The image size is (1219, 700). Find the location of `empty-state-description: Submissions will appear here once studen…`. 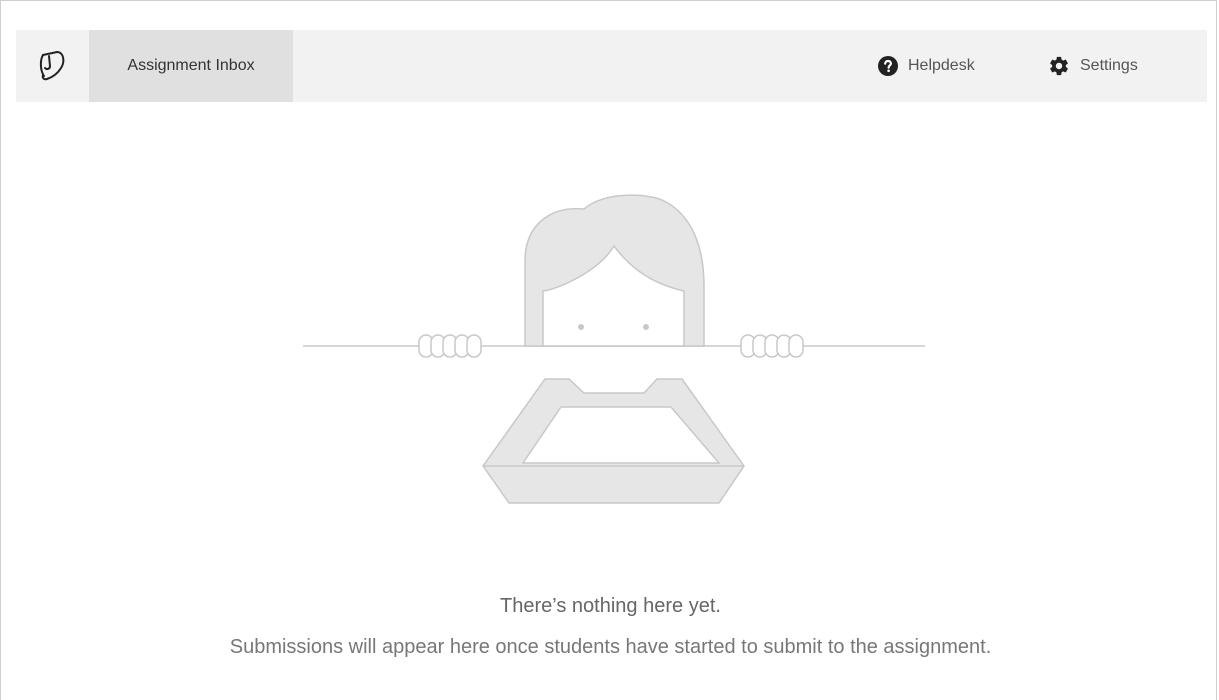

empty-state-description: Submissions will appear here once studen… is located at coordinates (610, 647).